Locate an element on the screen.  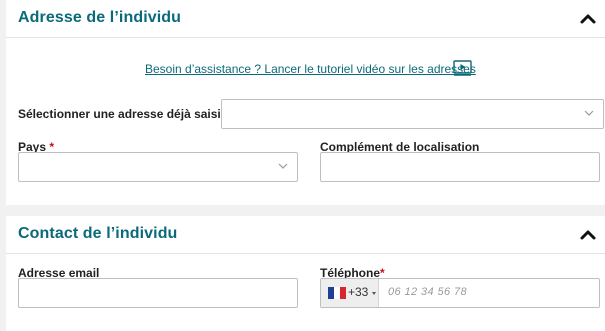
phone-placeholder: 06 12 34 56 78 is located at coordinates (428, 292).